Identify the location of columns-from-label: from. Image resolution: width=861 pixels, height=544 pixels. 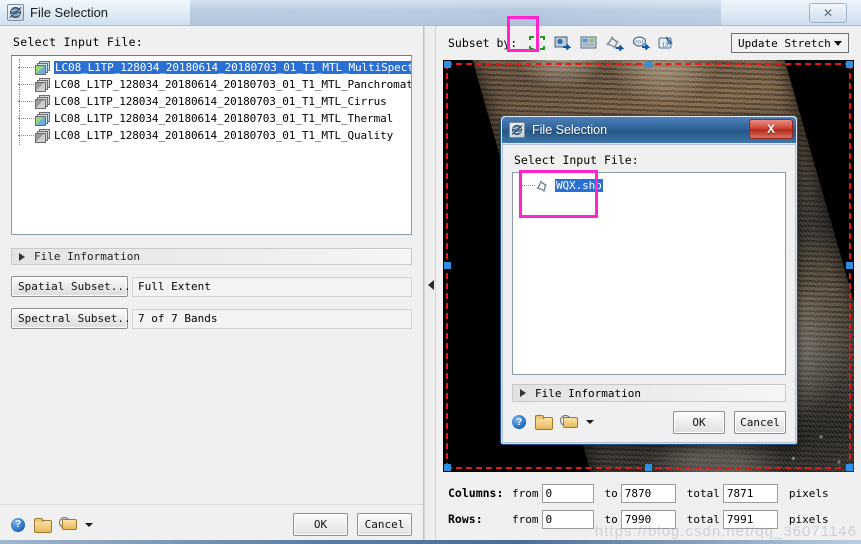
(525, 493).